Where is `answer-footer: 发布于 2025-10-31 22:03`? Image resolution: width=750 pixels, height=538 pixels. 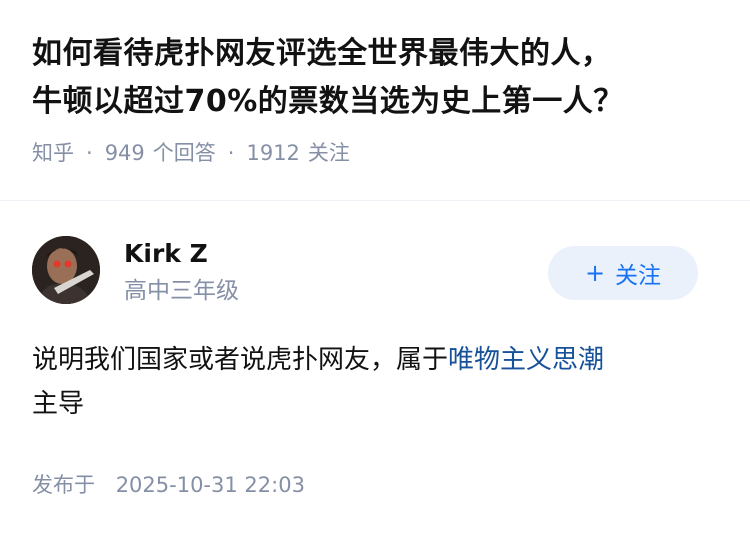
answer-footer: 发布于 2025-10-31 22:03 is located at coordinates (168, 485).